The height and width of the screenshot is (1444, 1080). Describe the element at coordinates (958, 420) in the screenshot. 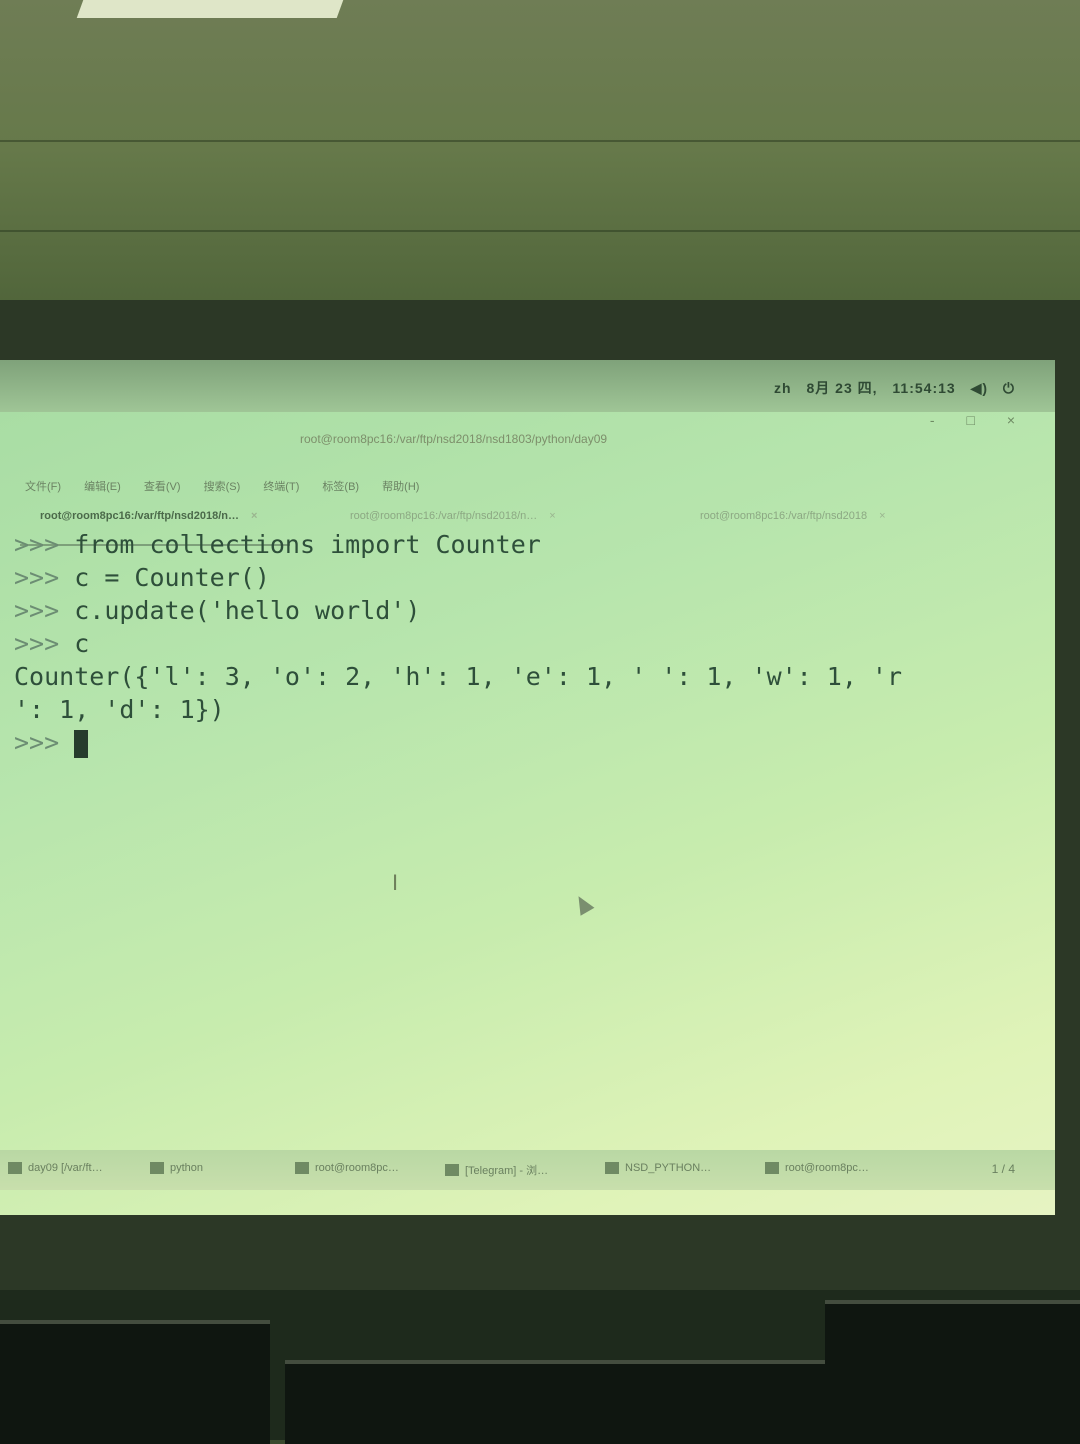

I see `window-controls: - □ ×` at that location.